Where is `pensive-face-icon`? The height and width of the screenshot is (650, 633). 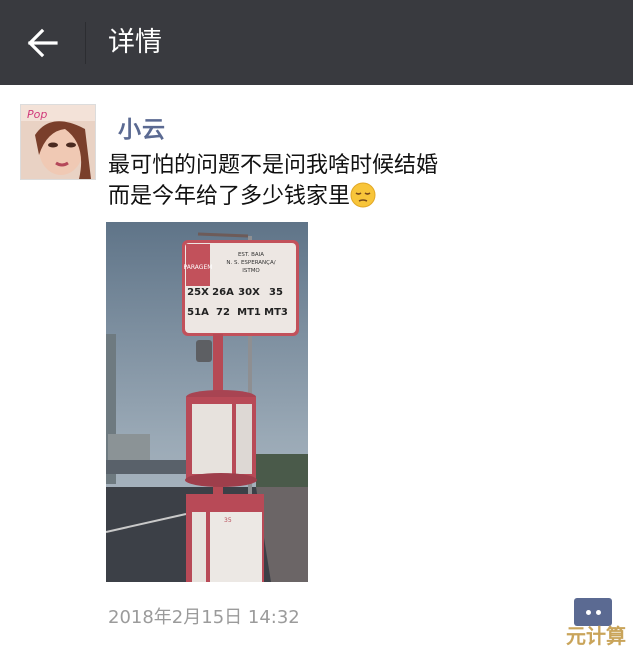 pensive-face-icon is located at coordinates (363, 195).